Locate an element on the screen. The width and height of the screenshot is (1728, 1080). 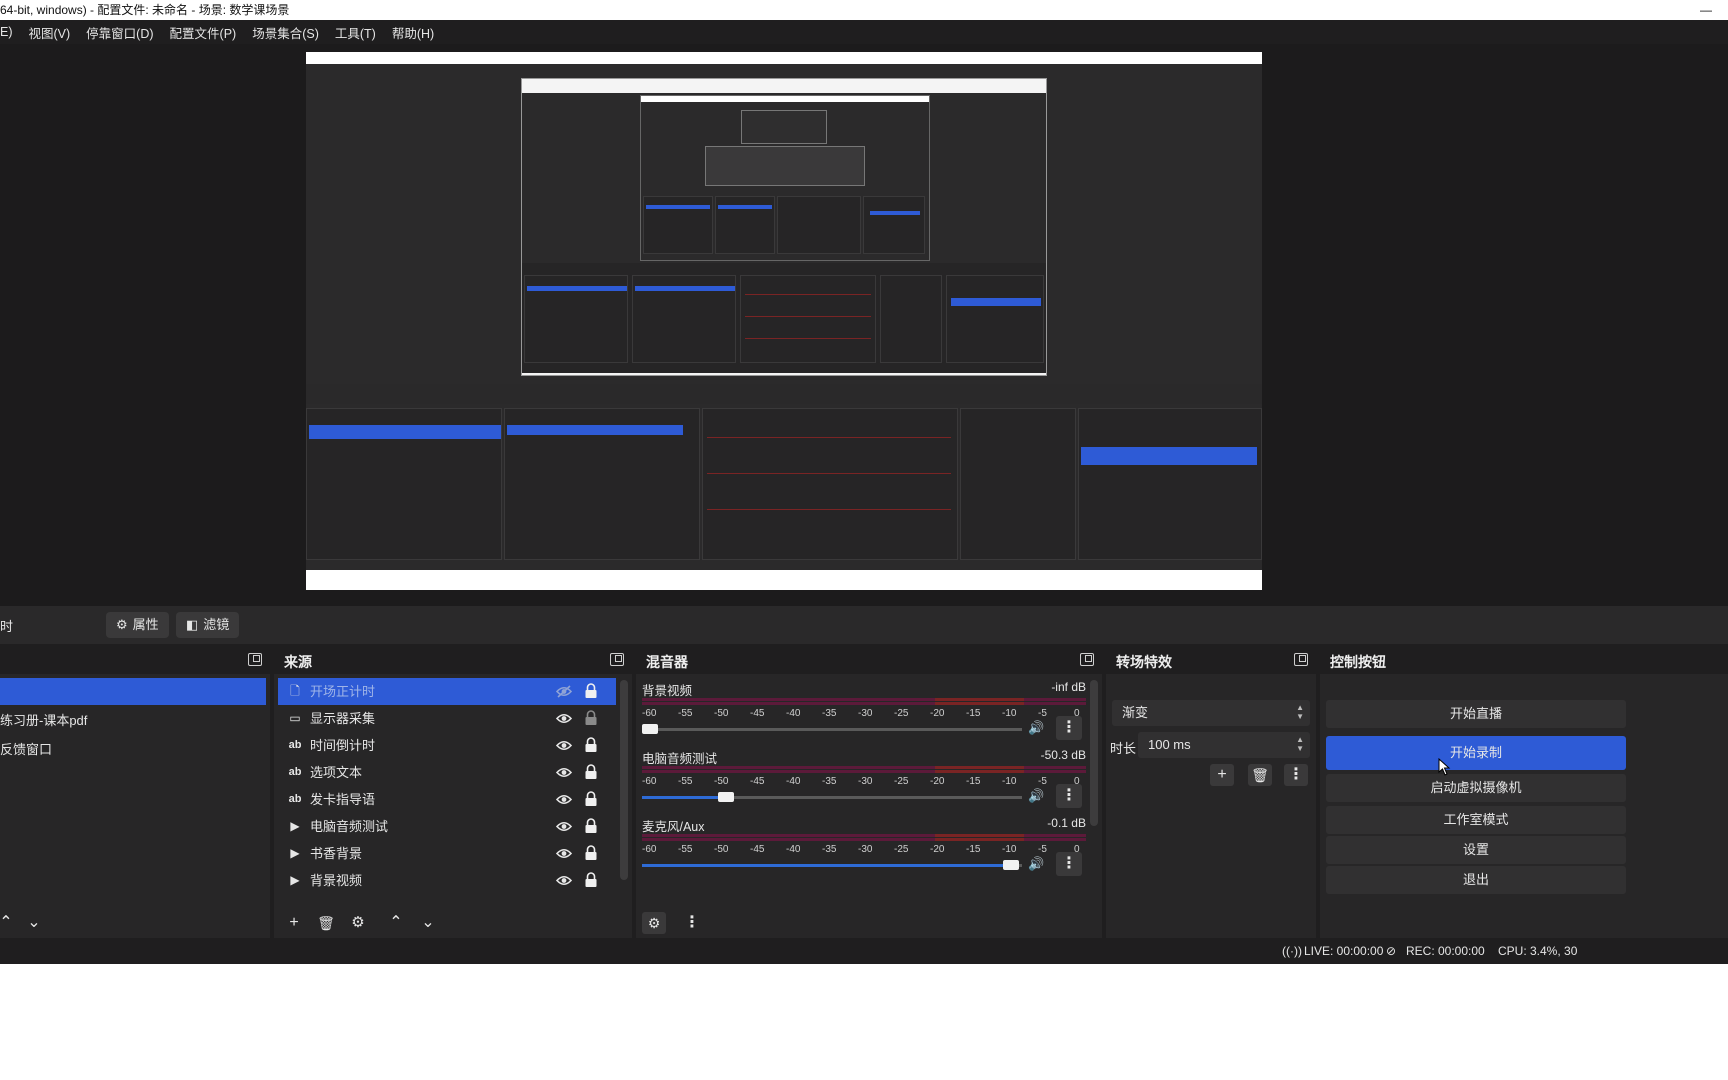
studio-mode-button: 工作室模式 is located at coordinates (1476, 820).